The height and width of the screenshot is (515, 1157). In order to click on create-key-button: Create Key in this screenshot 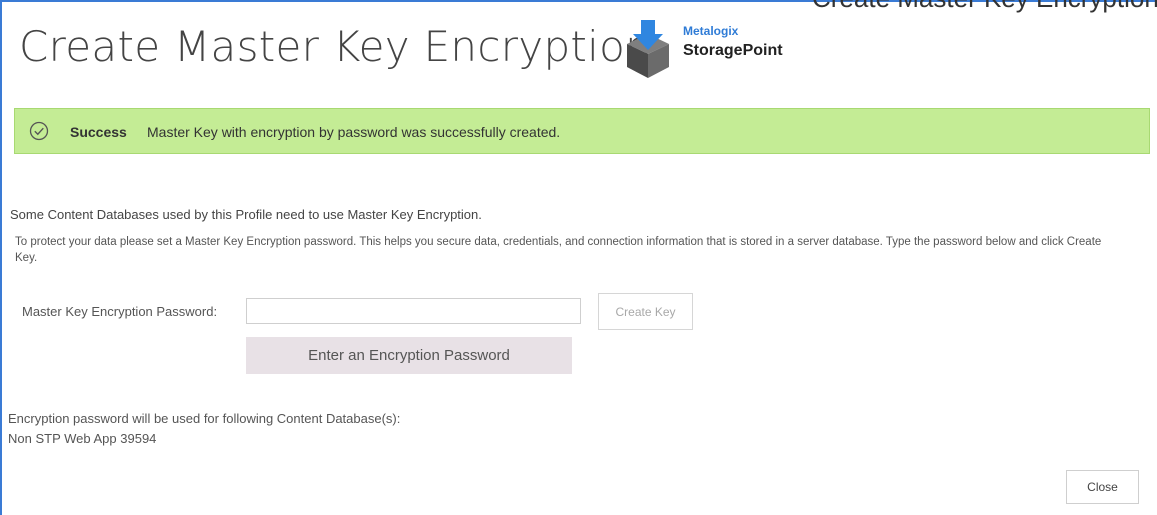, I will do `click(645, 311)`.